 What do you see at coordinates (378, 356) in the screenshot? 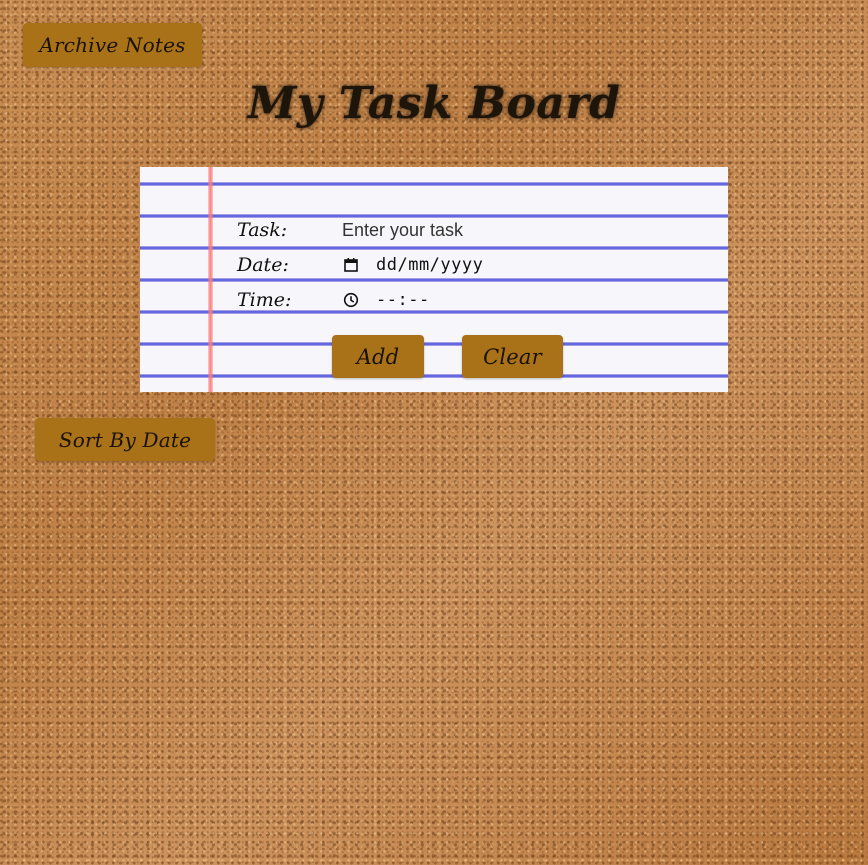
I see `add-task-button: Add` at bounding box center [378, 356].